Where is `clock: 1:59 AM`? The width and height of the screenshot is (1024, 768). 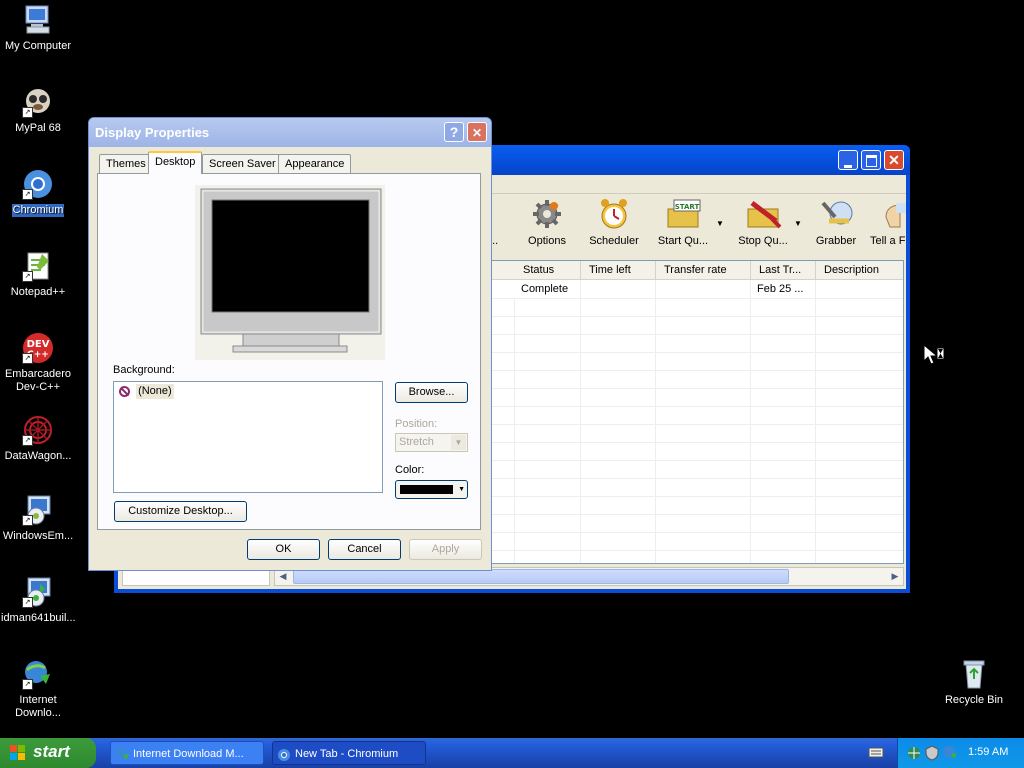 clock: 1:59 AM is located at coordinates (988, 752).